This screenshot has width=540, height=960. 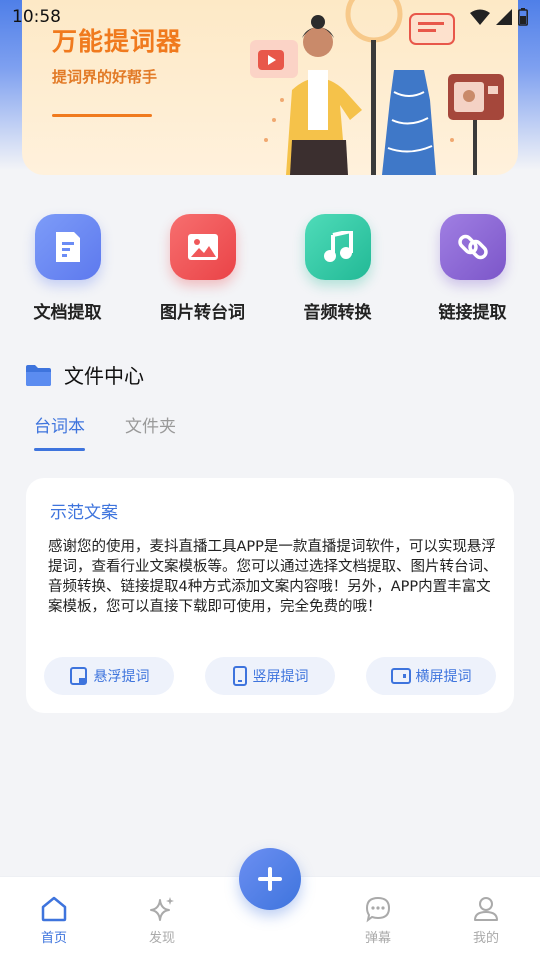 I want to click on add-button, so click(x=270, y=879).